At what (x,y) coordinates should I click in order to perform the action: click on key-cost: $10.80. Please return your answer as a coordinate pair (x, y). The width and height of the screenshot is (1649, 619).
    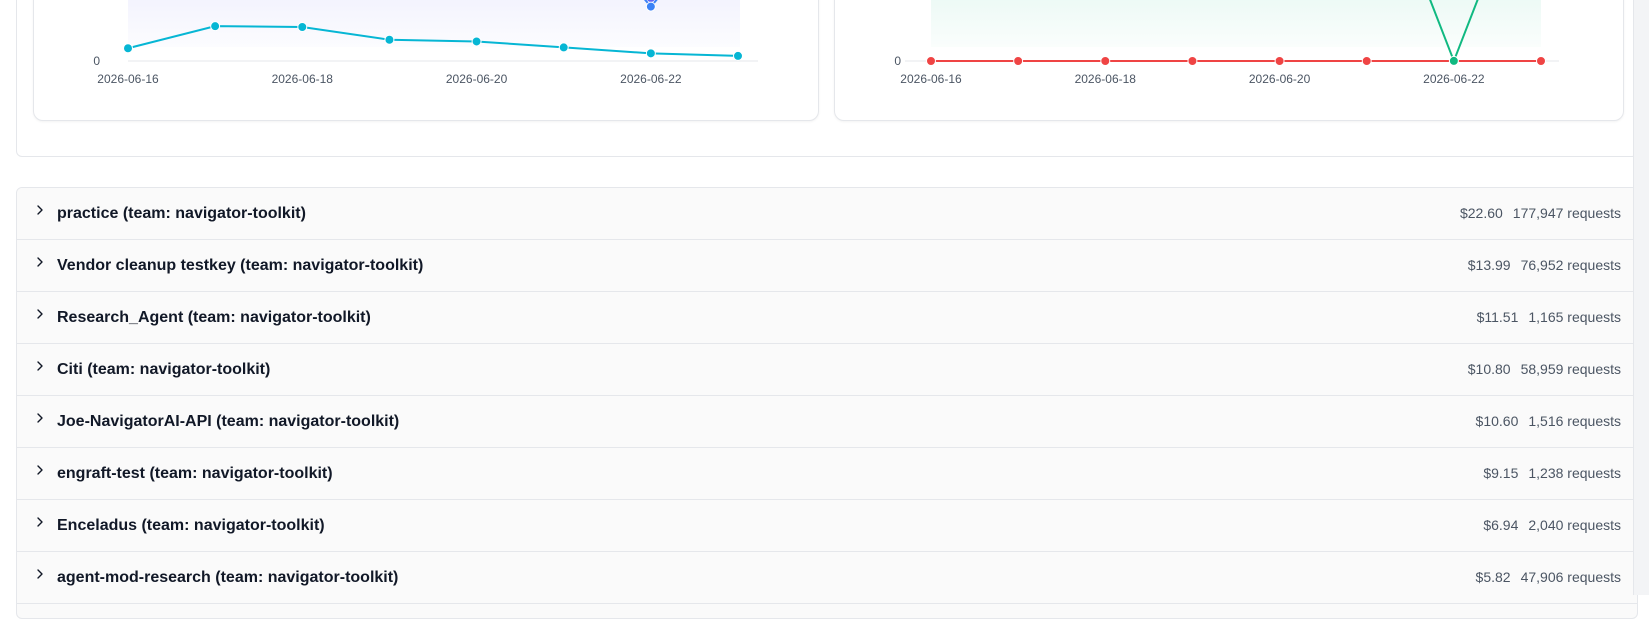
    Looking at the image, I should click on (1489, 369).